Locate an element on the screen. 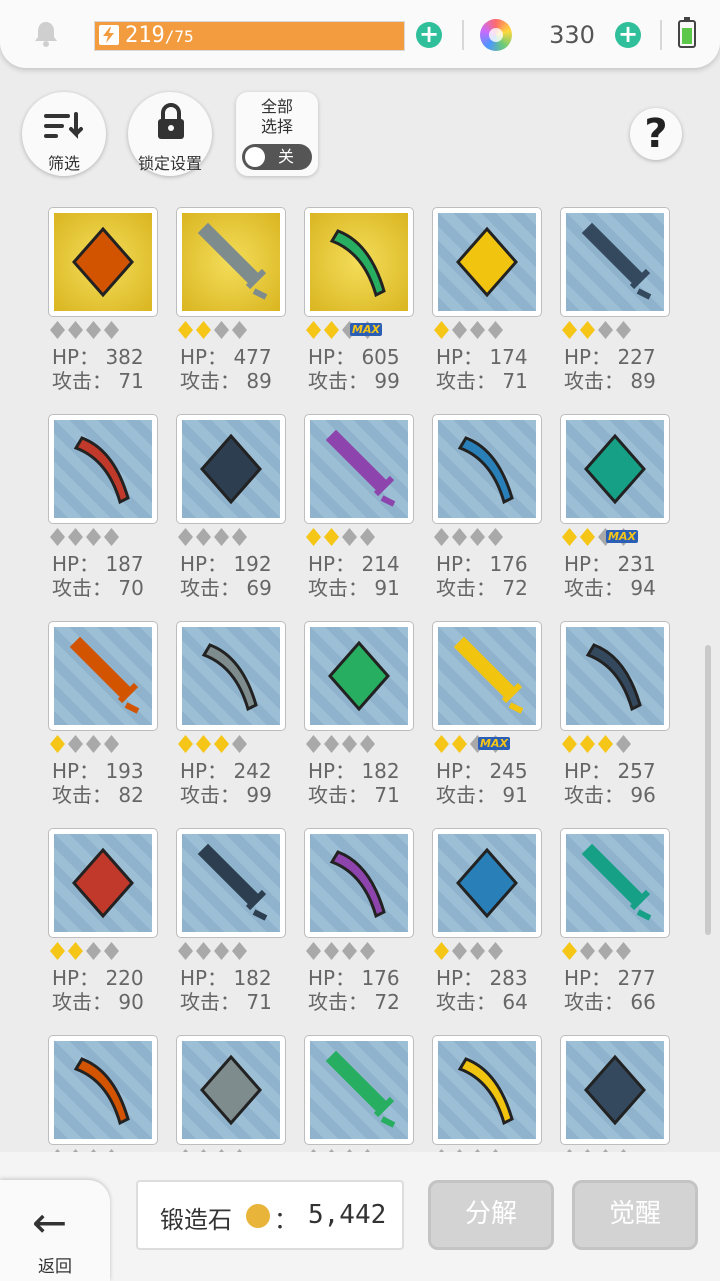  select-all-label-2: 选择 is located at coordinates (276, 126).